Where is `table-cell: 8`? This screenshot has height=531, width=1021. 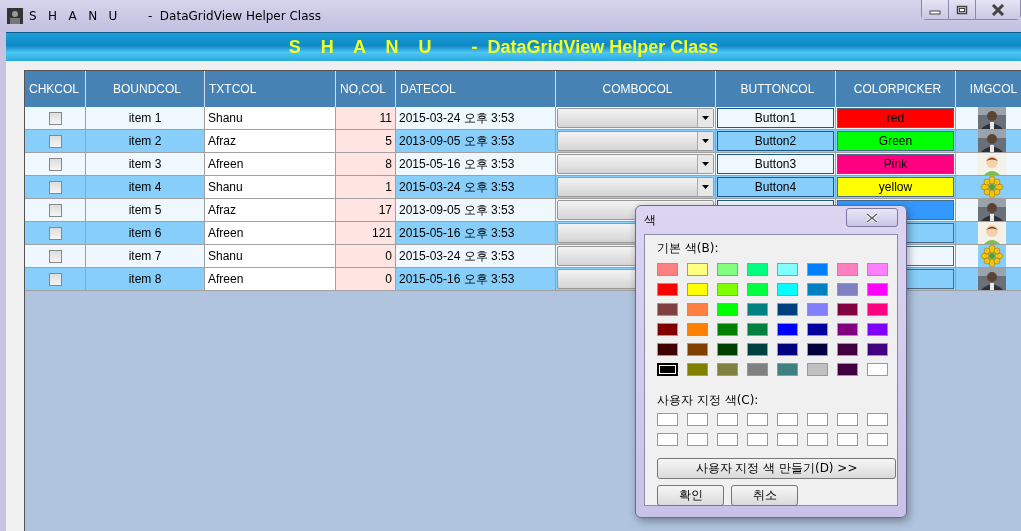 table-cell: 8 is located at coordinates (366, 164).